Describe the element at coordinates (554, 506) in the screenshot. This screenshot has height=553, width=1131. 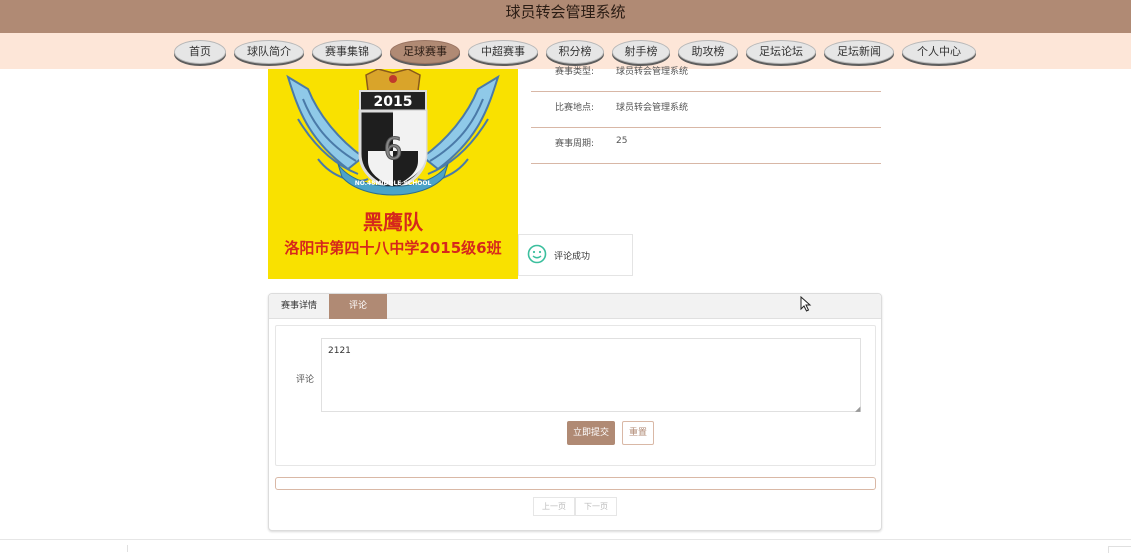
I see `prev-page-button: 上一页` at that location.